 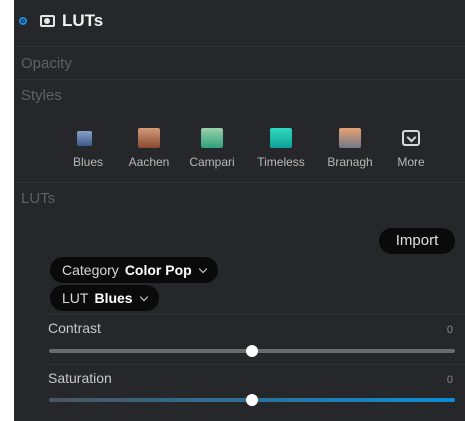 I want to click on styles-label: Styles, so click(x=41, y=95).